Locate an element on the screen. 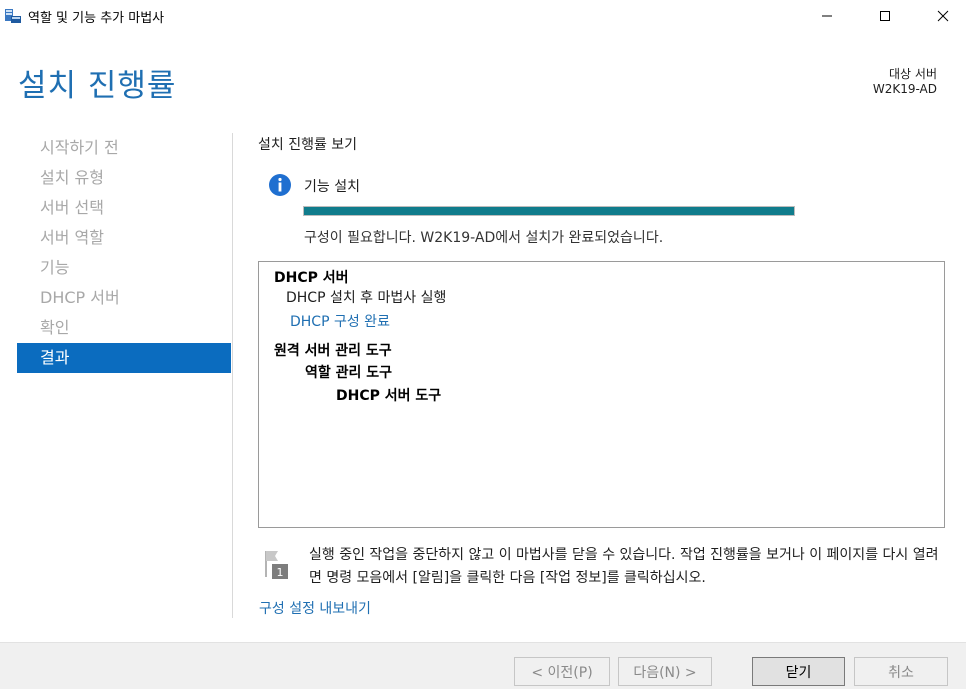  server-manager-icon is located at coordinates (13, 16).